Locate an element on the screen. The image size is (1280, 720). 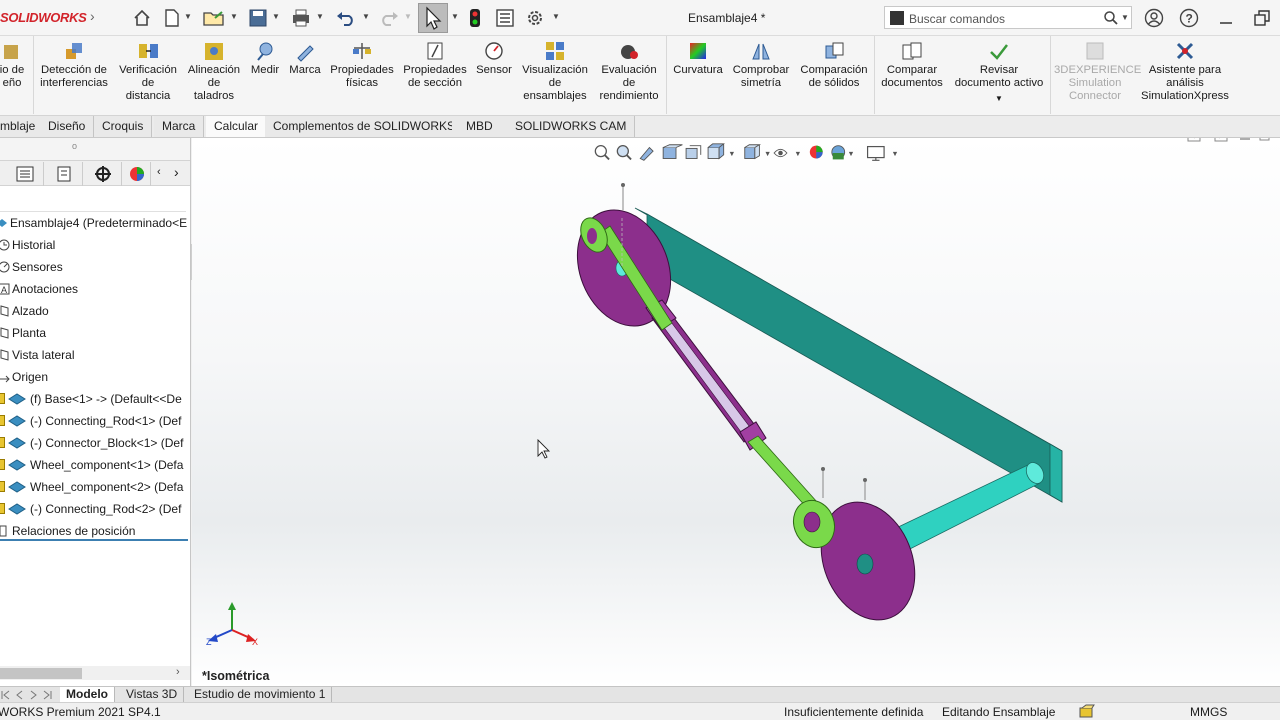
displaymanager-tab-icon is located at coordinates (137, 174).